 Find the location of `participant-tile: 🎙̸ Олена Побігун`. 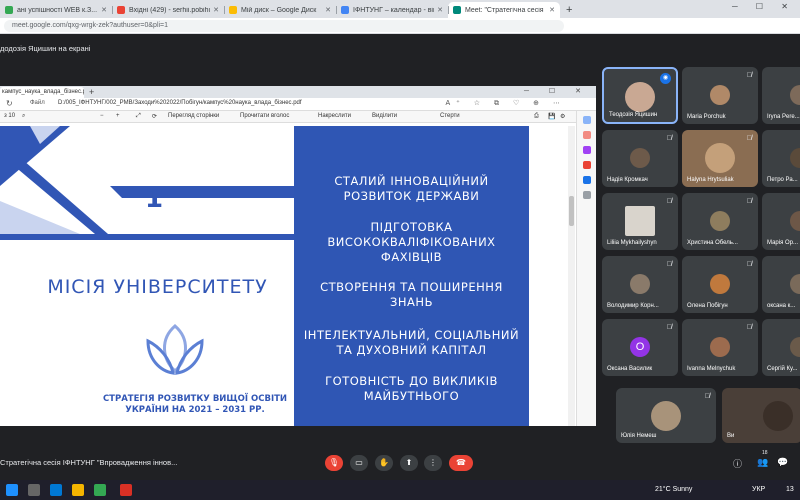

participant-tile: 🎙̸ Олена Побігун is located at coordinates (720, 284).